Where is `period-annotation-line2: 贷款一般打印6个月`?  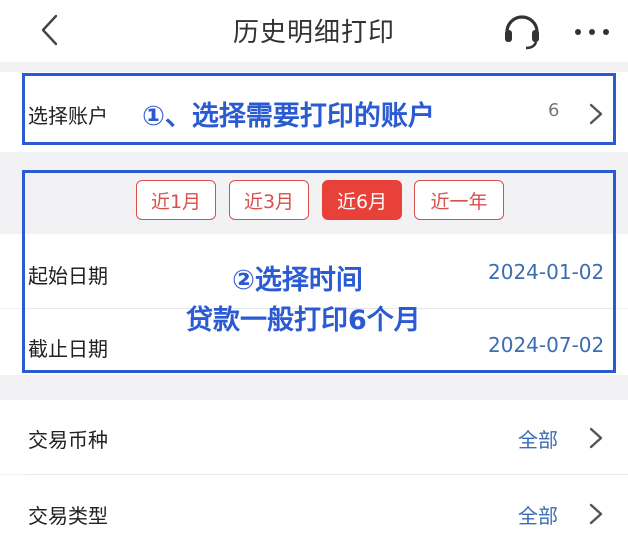
period-annotation-line2: 贷款一般打印6个月 is located at coordinates (303, 320).